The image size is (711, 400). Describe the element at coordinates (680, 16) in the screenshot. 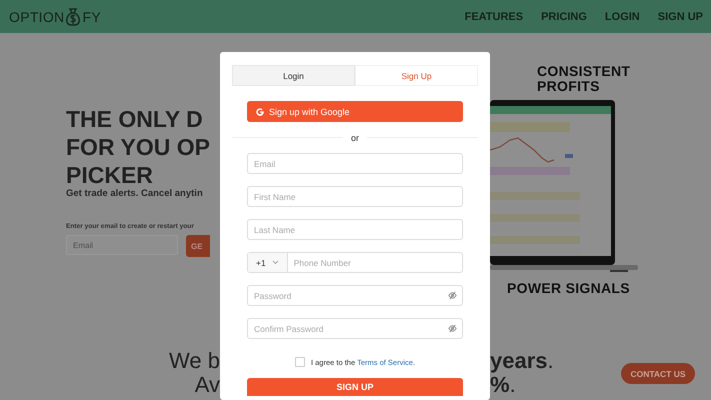

I see `nav-link: SIGN UP` at that location.